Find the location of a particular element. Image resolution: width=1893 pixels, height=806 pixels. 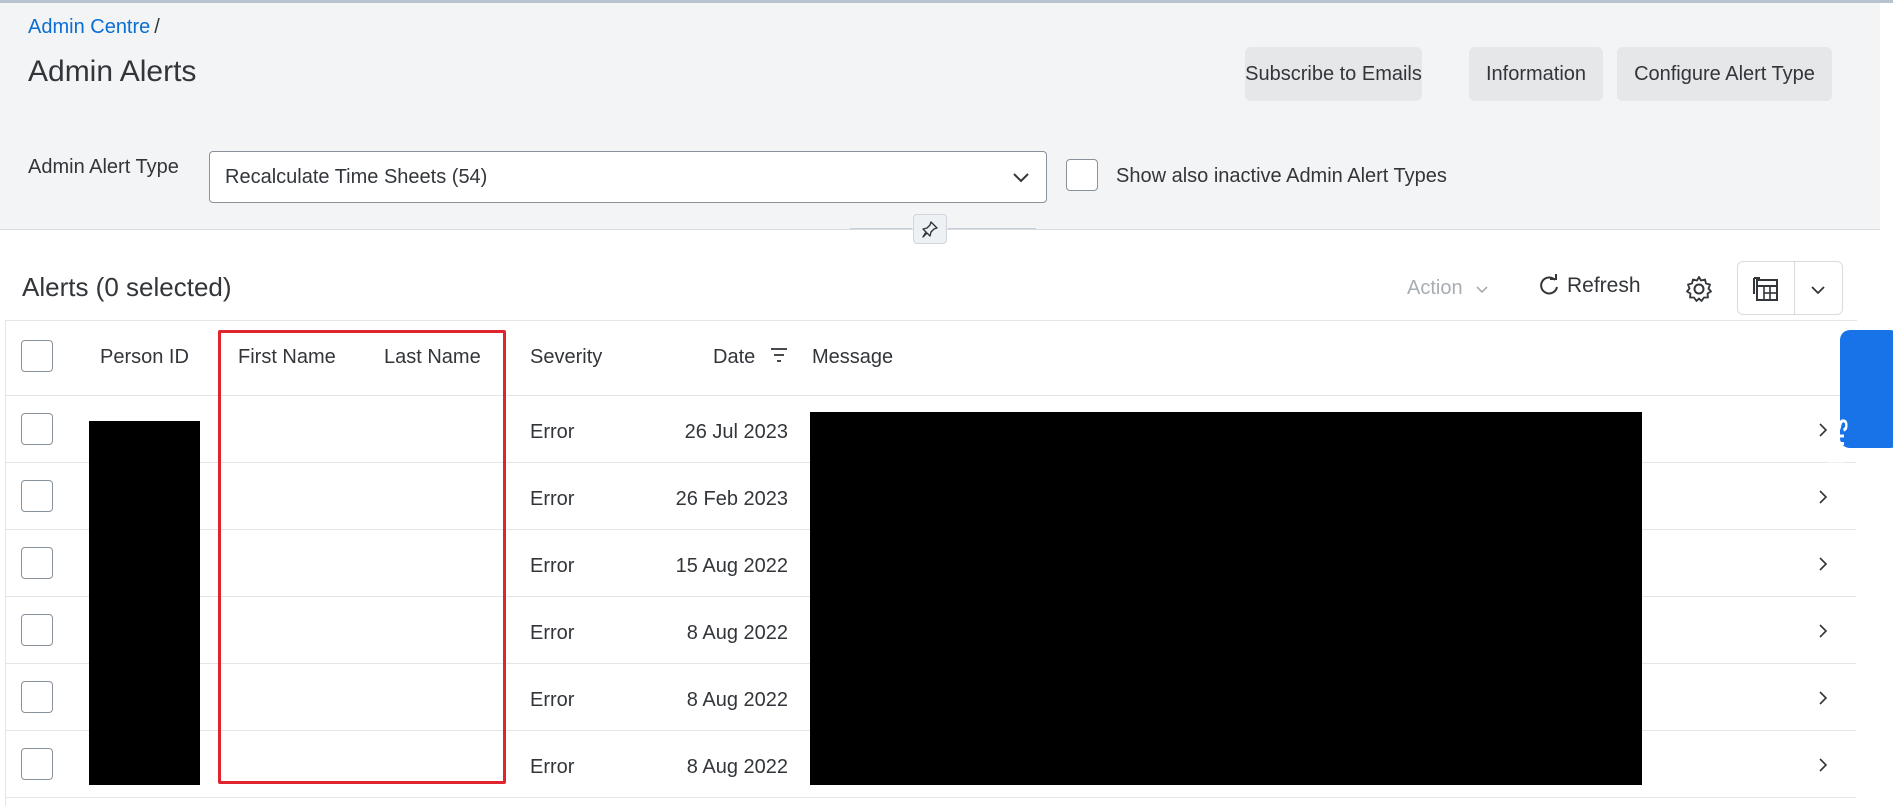

pin-header-button is located at coordinates (930, 229).